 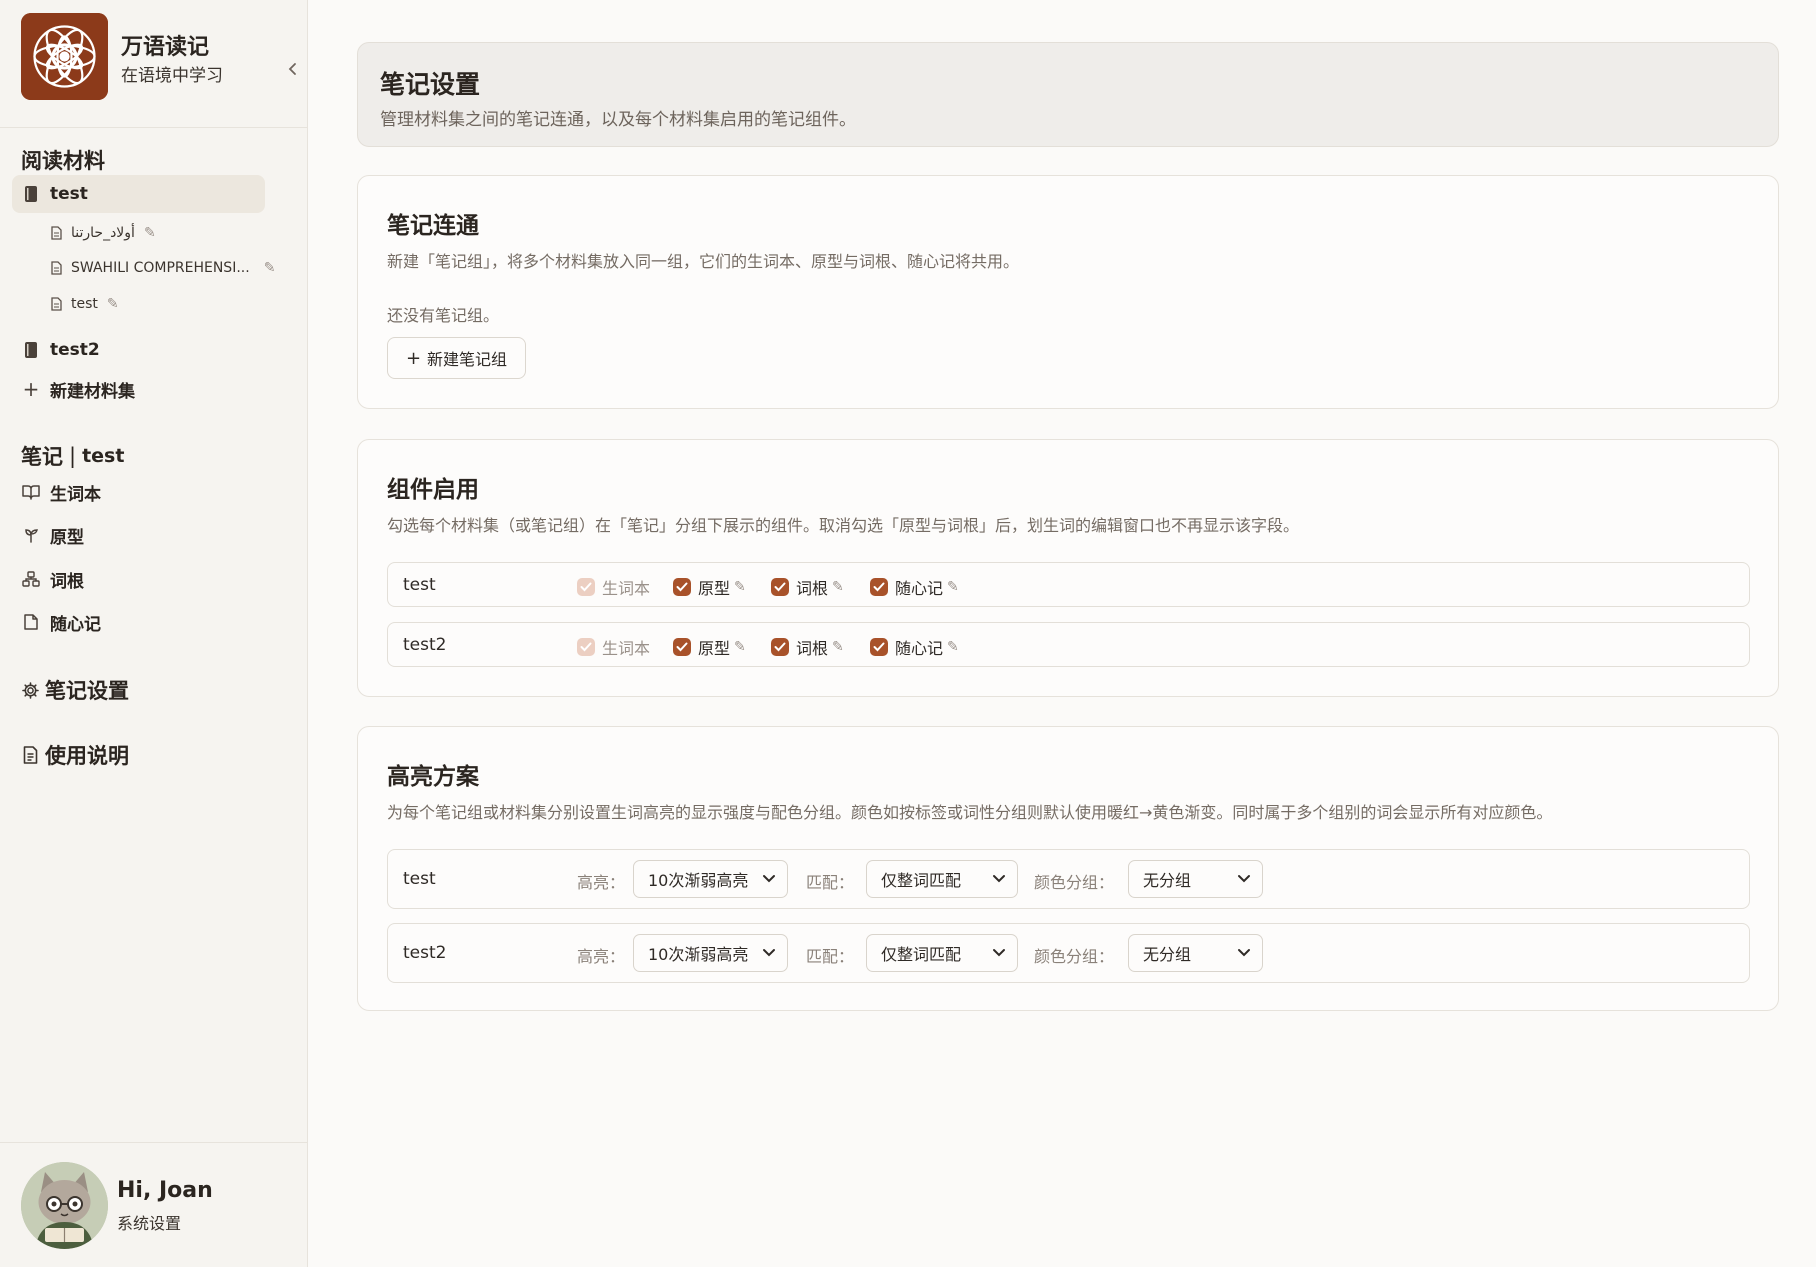 I want to click on mandala-logo-icon, so click(x=64, y=56).